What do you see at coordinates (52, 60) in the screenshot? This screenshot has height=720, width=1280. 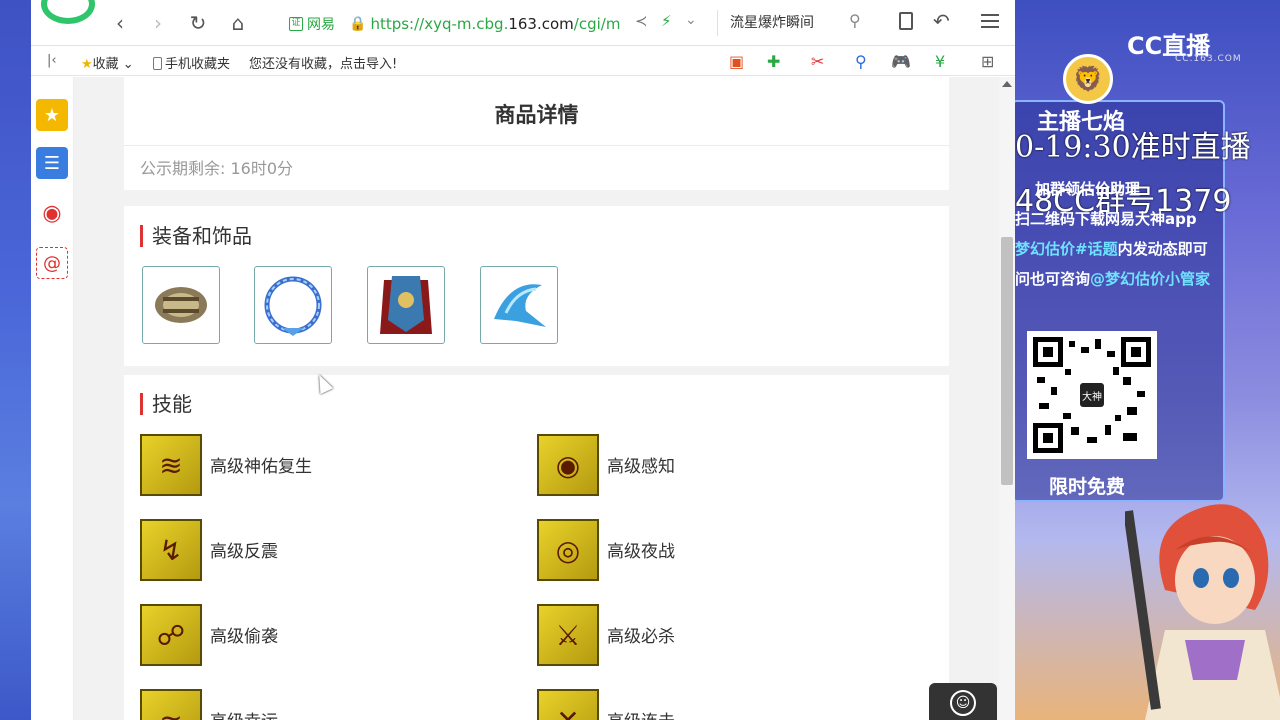 I see `sidebar-toggle-icon: |‹` at bounding box center [52, 60].